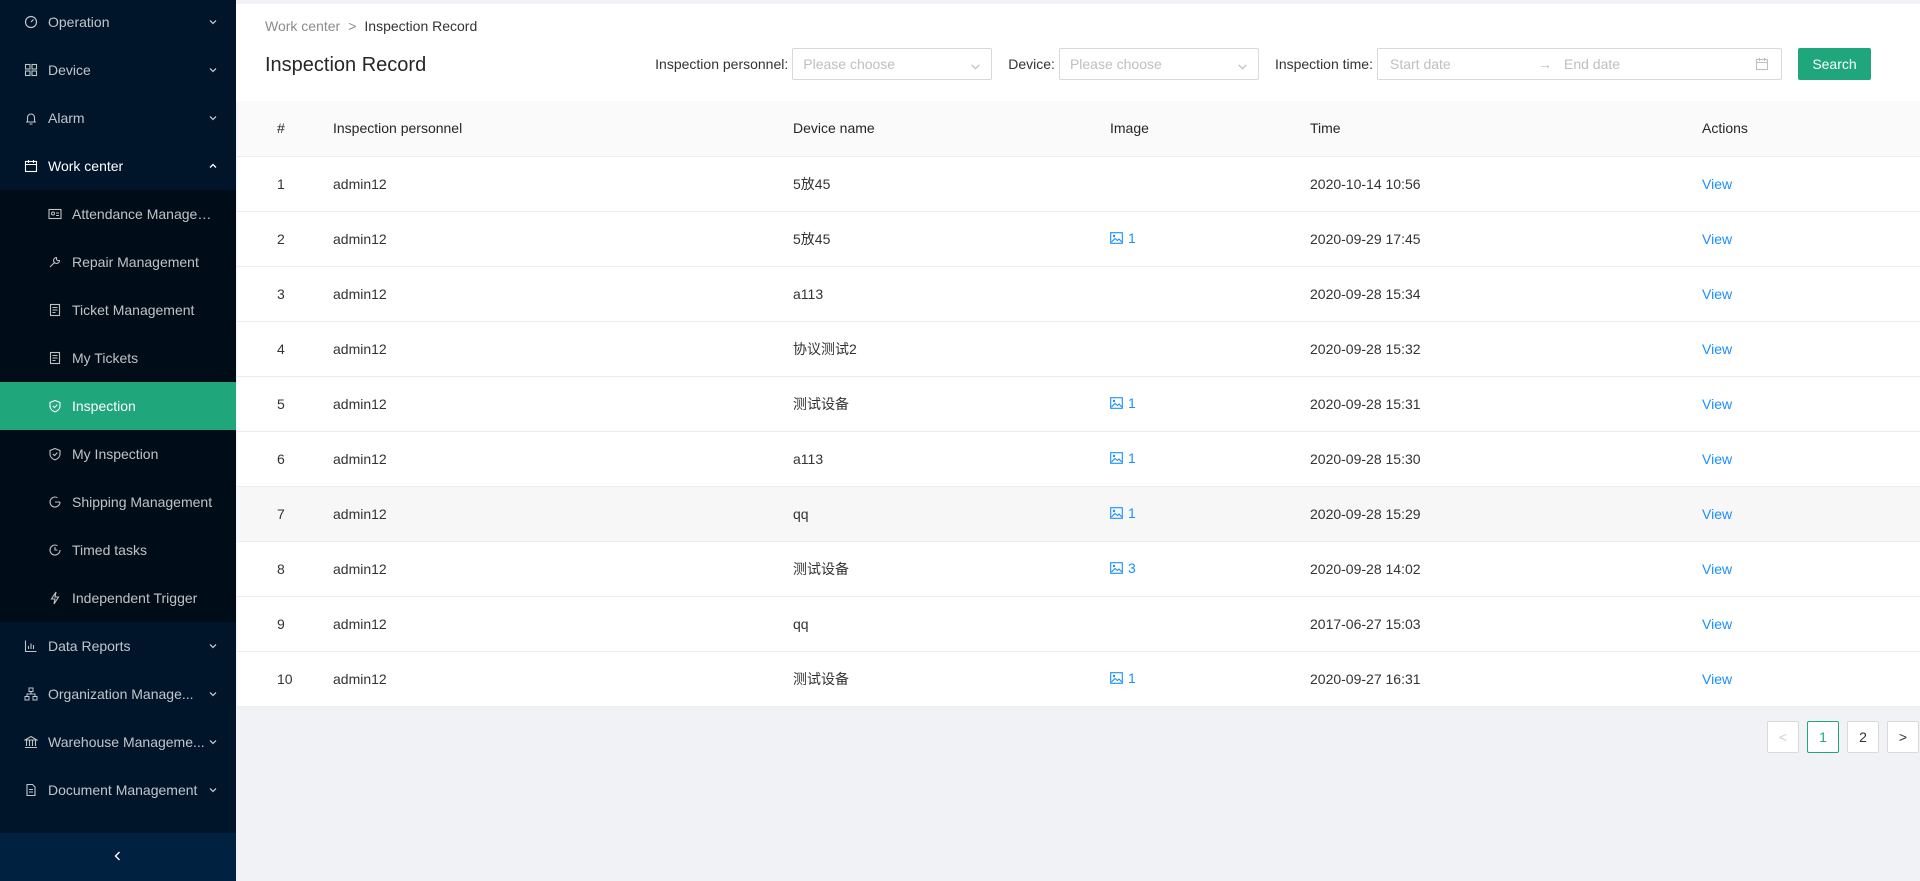 This screenshot has height=881, width=1920. What do you see at coordinates (118, 70) in the screenshot?
I see `sidebar-item-device: Device` at bounding box center [118, 70].